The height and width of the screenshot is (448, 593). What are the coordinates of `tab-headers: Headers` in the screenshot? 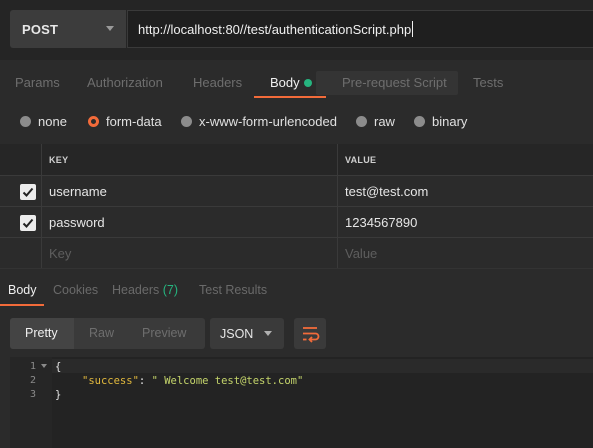 It's located at (217, 82).